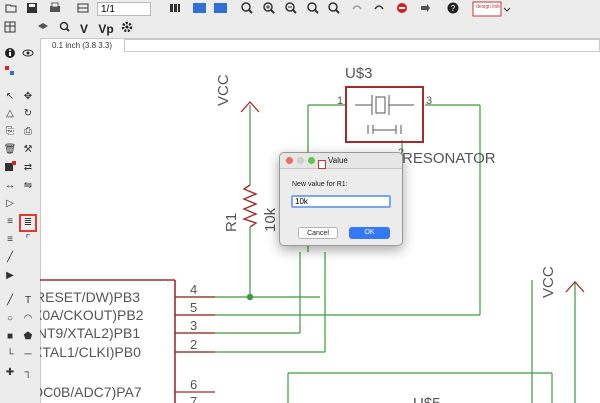  I want to click on command-input, so click(362, 45).